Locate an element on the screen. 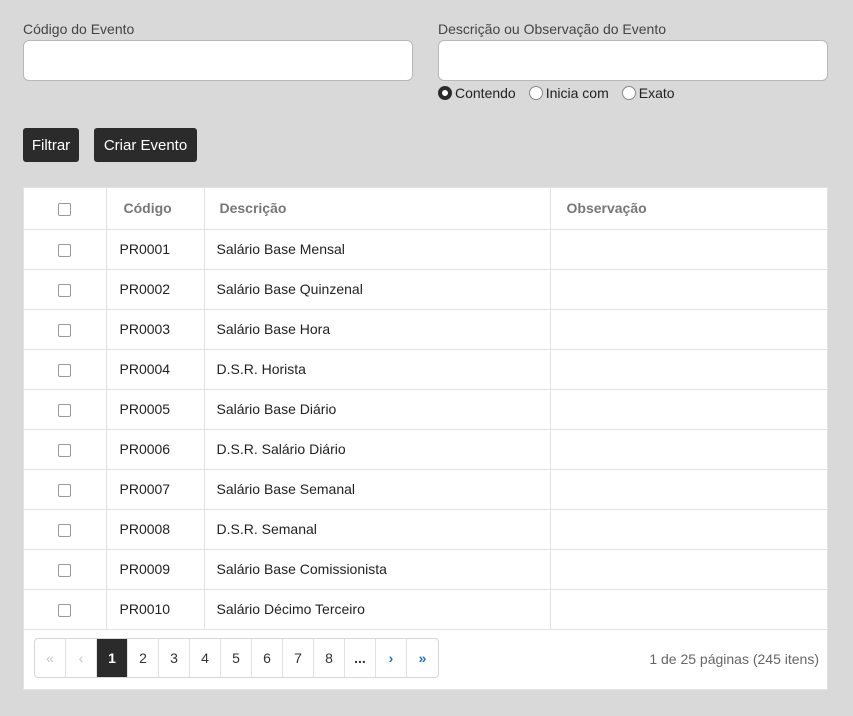 This screenshot has height=716, width=853. page-button-6: 6 is located at coordinates (267, 658).